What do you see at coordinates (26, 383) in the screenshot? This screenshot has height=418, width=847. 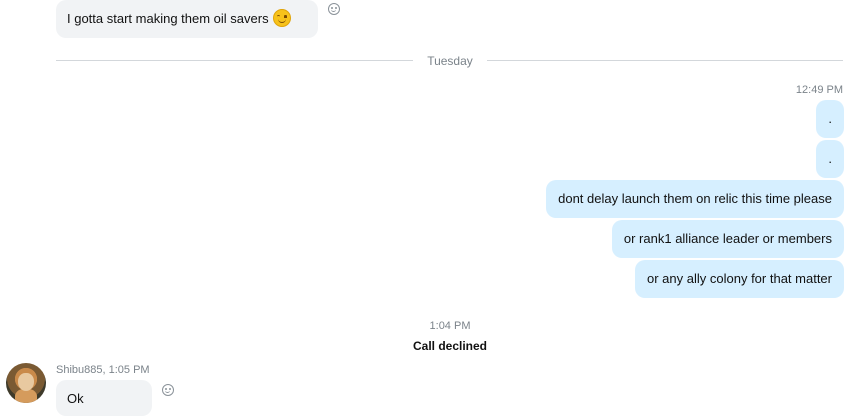 I see `avatar` at bounding box center [26, 383].